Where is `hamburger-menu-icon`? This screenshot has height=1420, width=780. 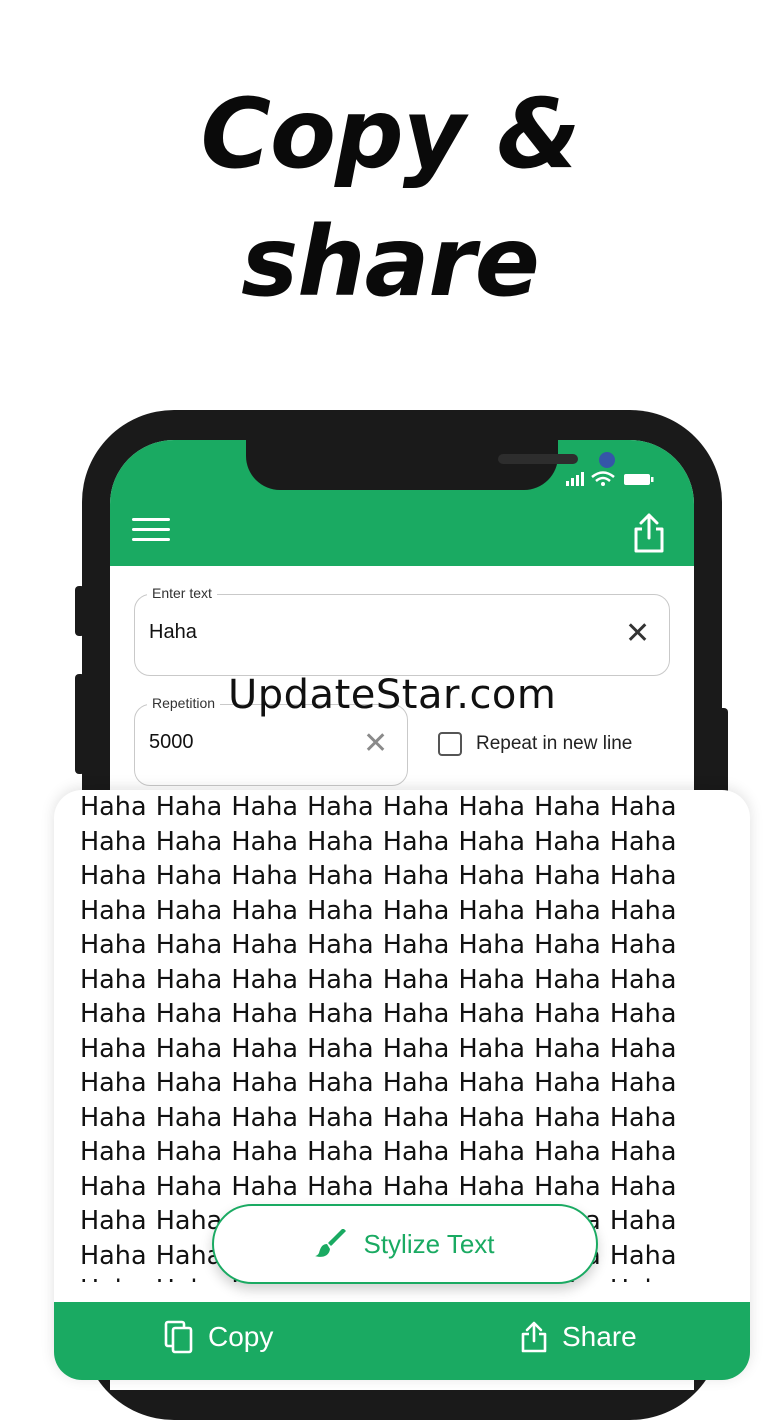 hamburger-menu-icon is located at coordinates (151, 532).